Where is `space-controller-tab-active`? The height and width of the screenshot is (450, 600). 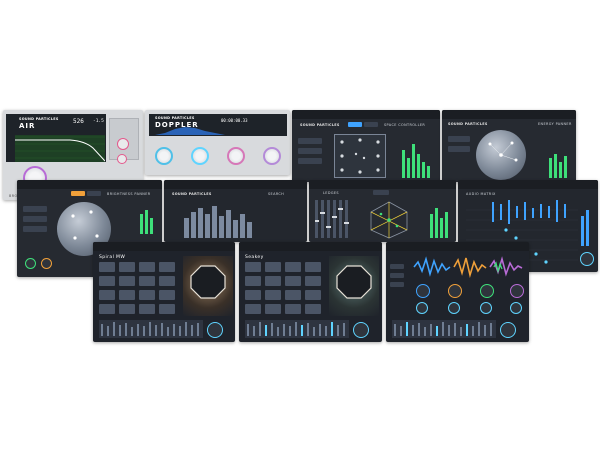
space-controller-tab-active is located at coordinates (355, 124).